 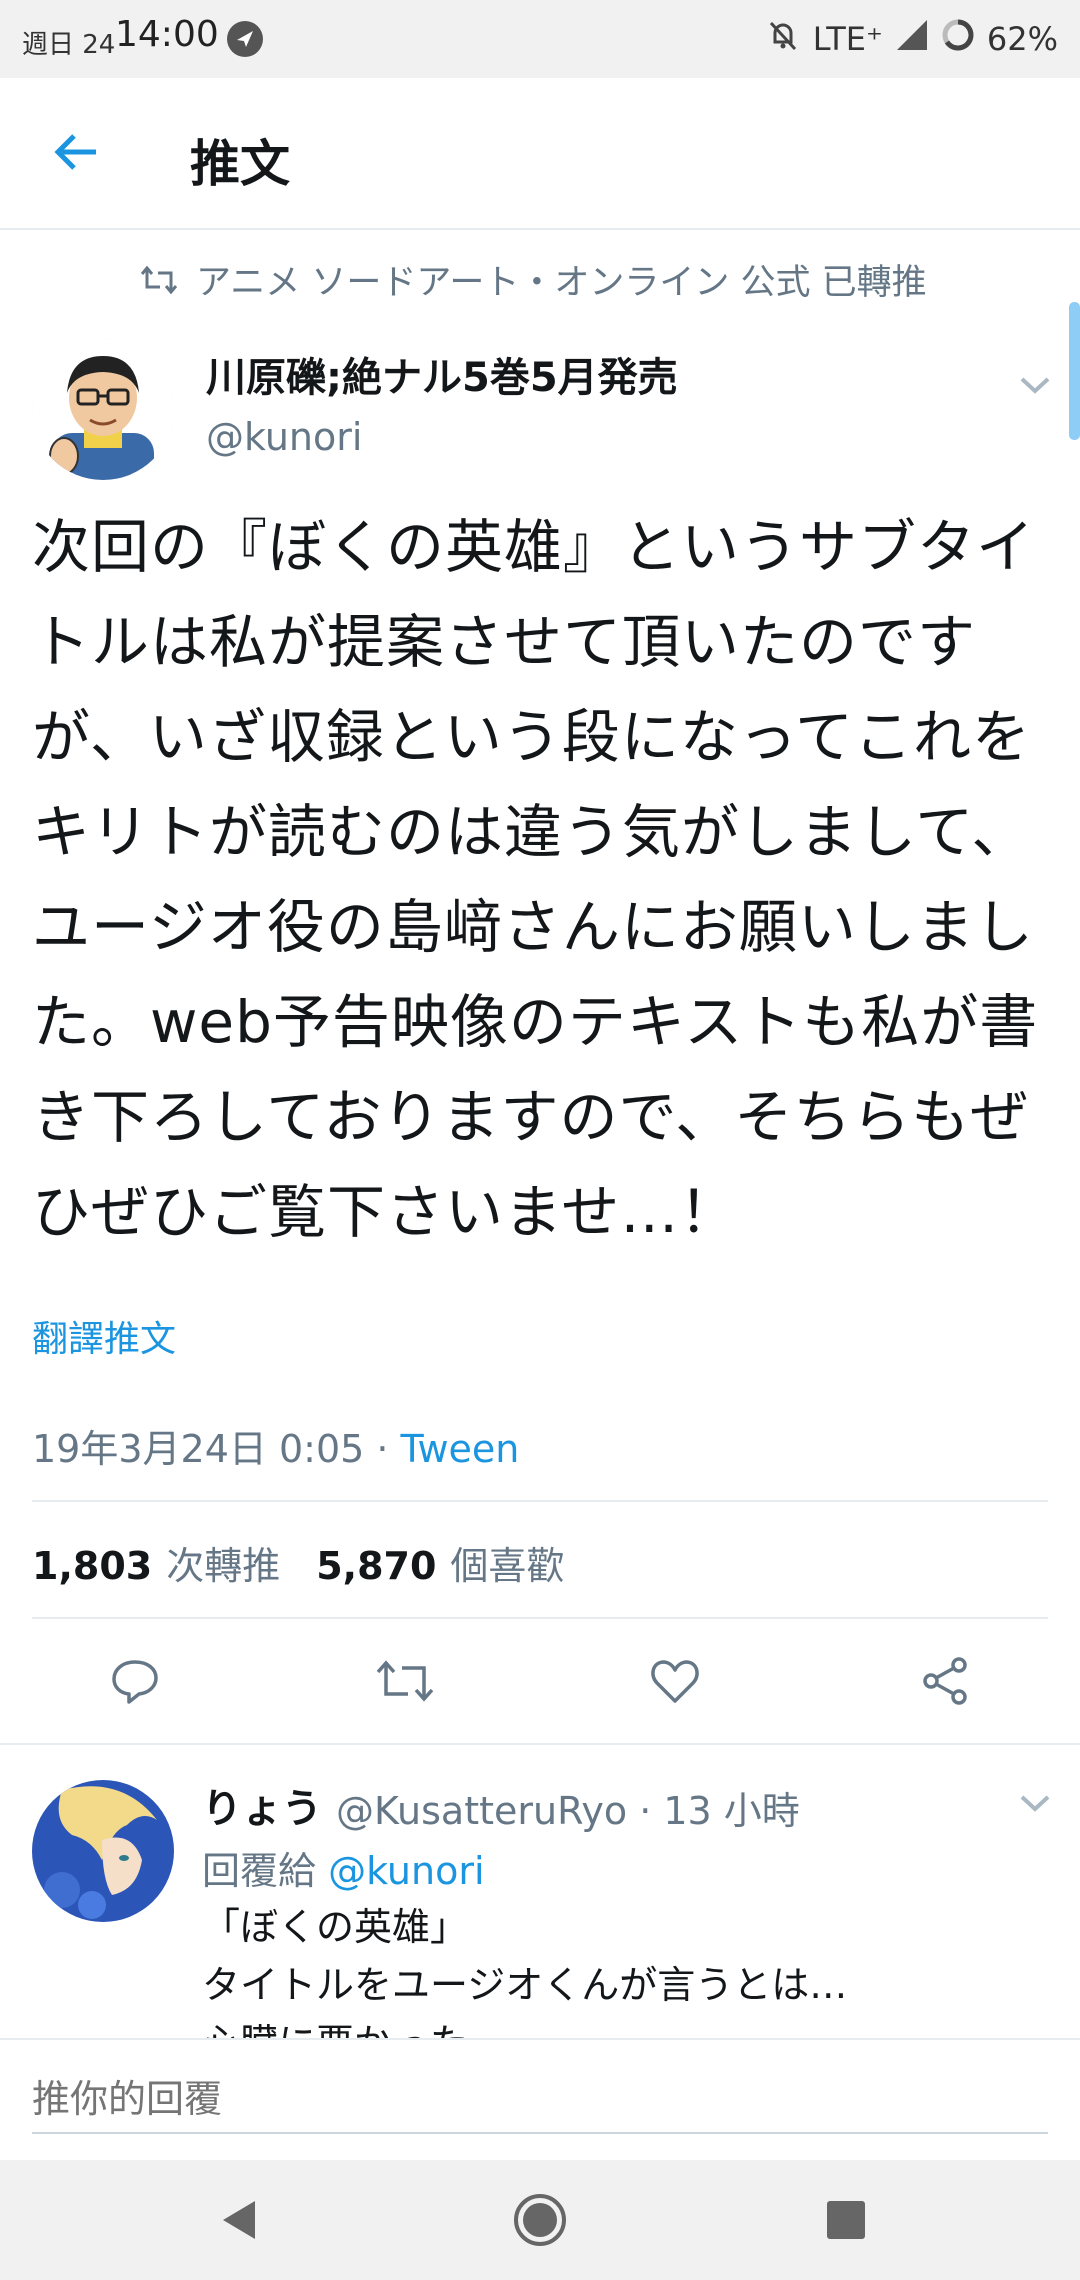 I want to click on reply-menu-button, so click(x=1035, y=1803).